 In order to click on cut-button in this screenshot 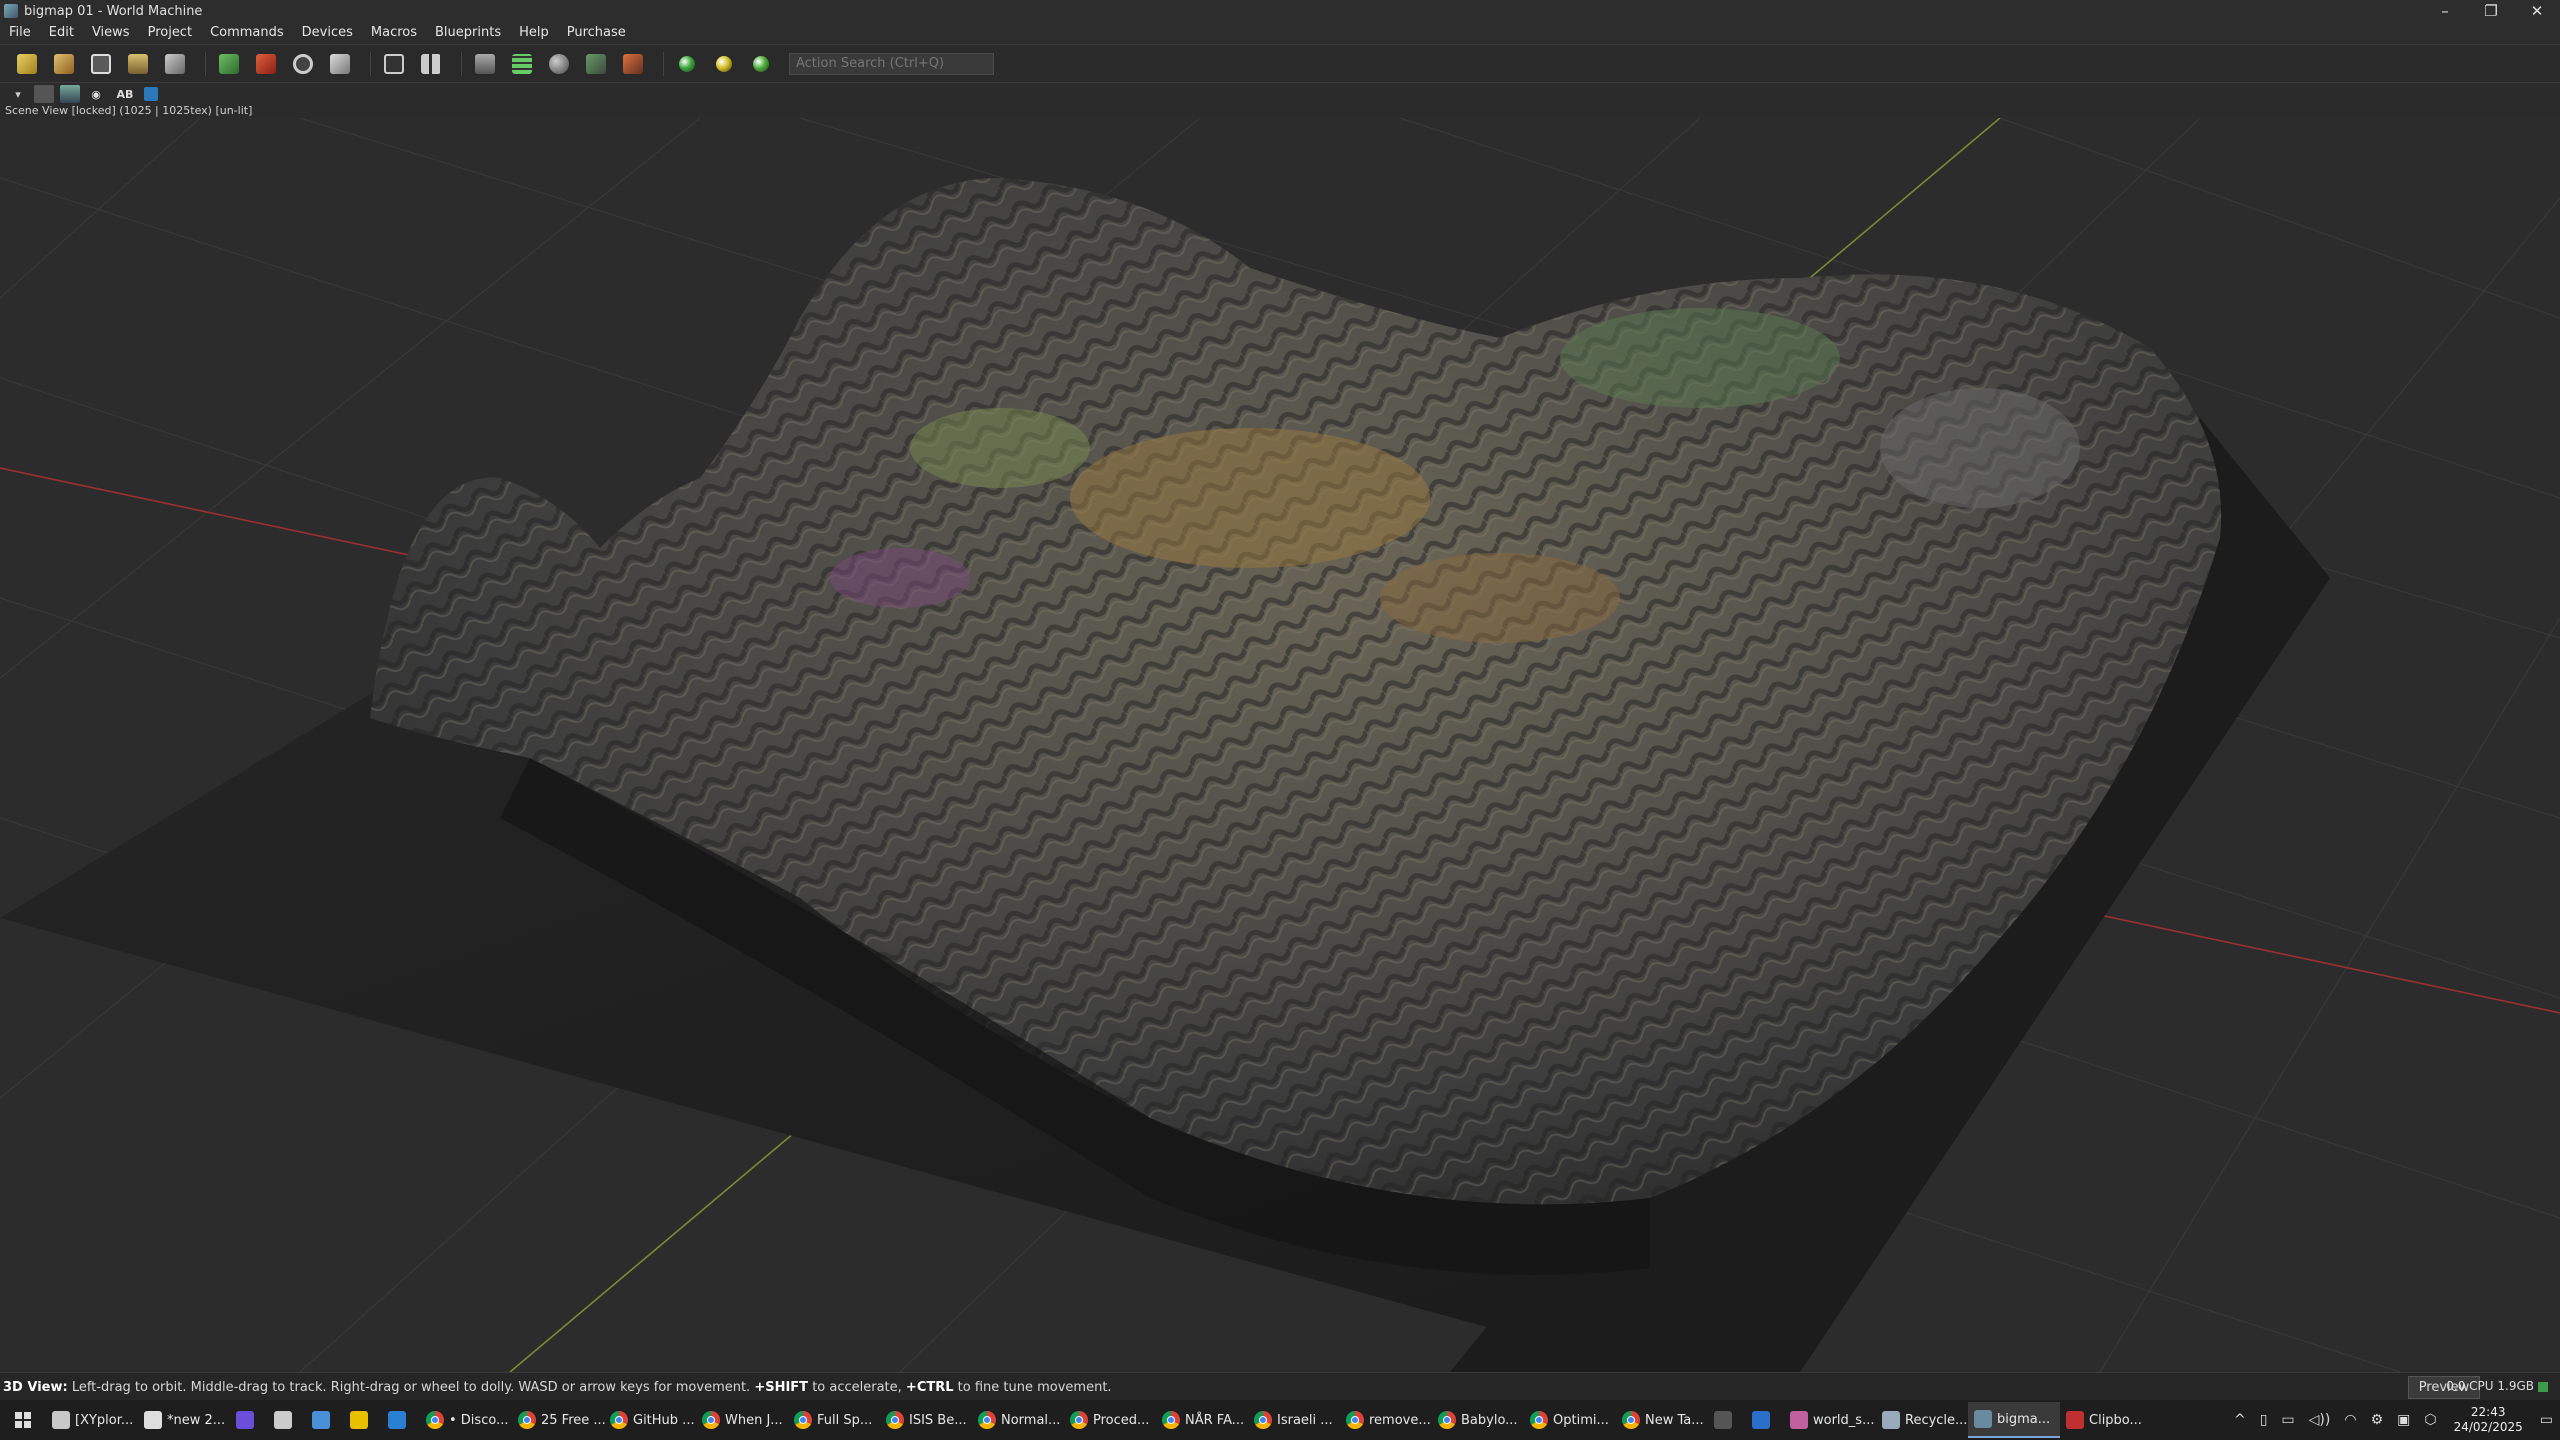, I will do `click(175, 64)`.